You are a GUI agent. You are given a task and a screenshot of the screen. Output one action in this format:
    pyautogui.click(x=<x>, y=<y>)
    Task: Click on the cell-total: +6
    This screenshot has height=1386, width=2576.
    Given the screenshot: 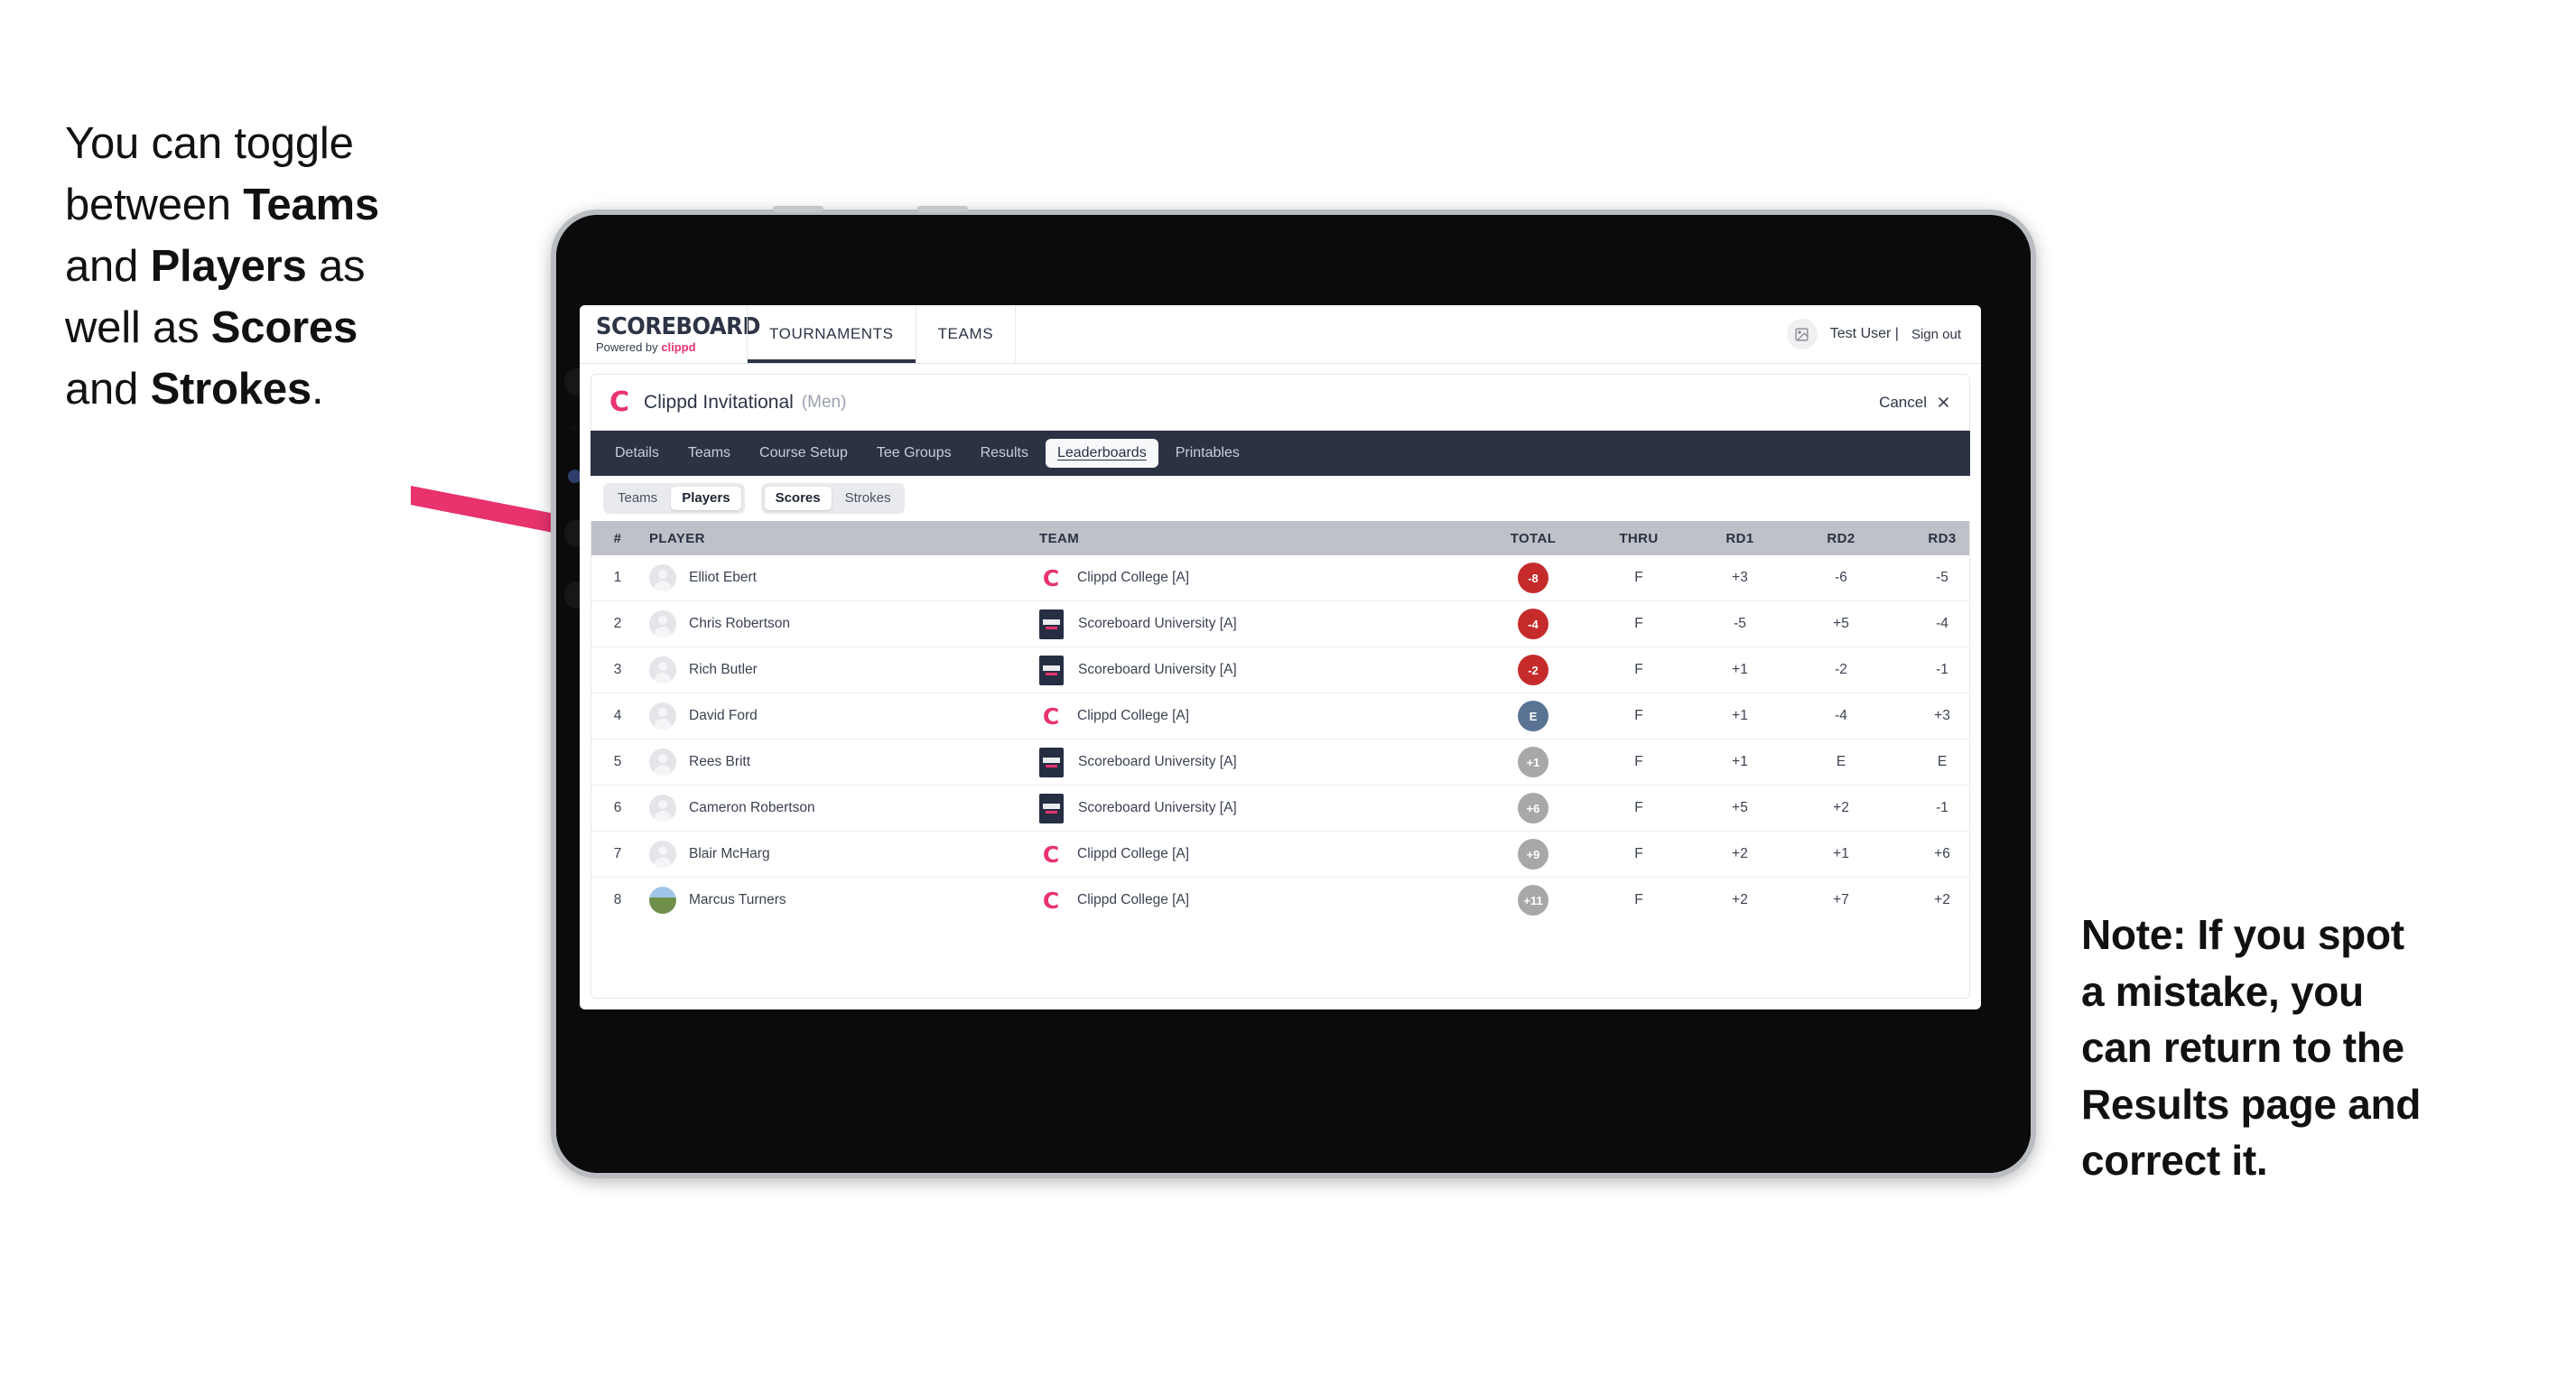 What is the action you would take?
    pyautogui.click(x=1533, y=809)
    